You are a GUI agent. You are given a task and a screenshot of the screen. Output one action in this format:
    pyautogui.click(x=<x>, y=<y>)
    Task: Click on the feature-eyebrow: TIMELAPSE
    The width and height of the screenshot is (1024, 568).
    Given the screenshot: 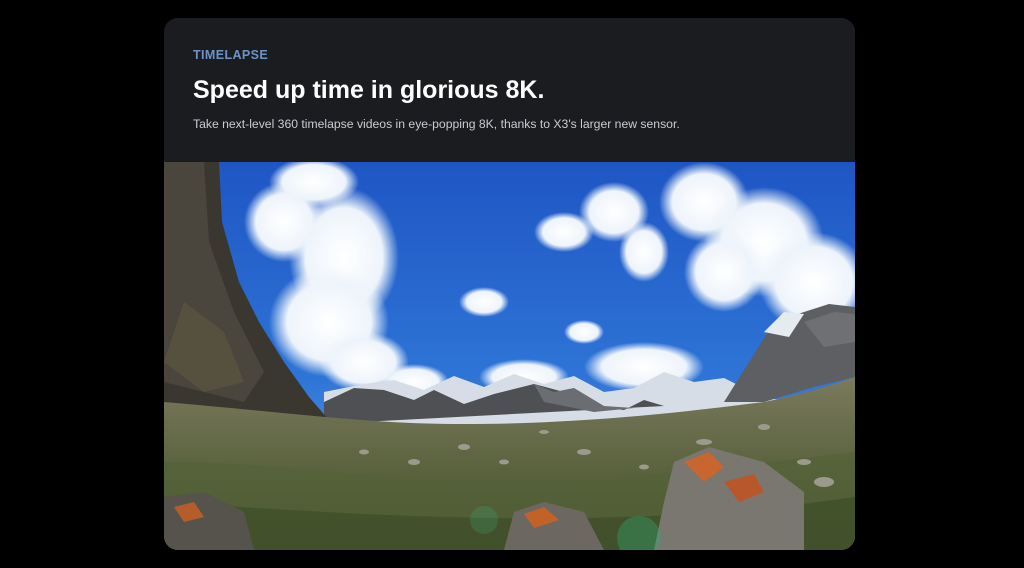 What is the action you would take?
    pyautogui.click(x=231, y=55)
    